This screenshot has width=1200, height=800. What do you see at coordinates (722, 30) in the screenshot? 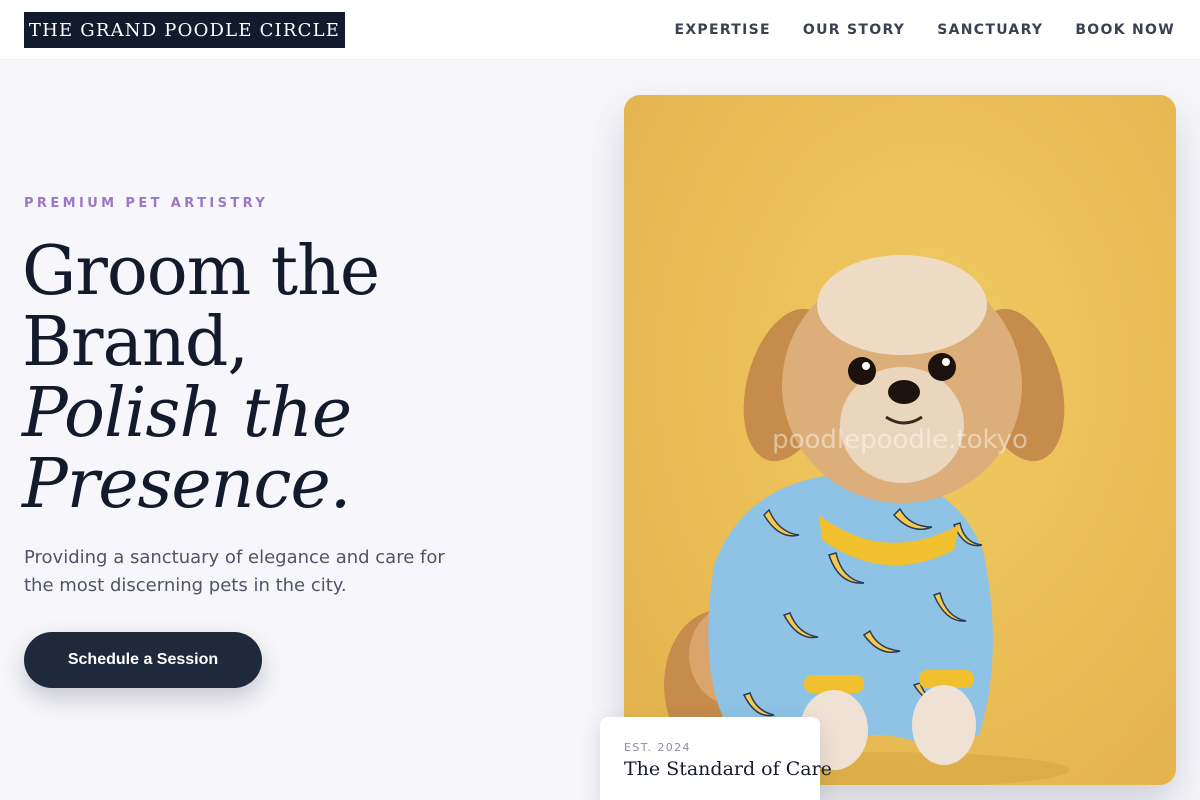
I see `nav-link-expertise: EXPERTISE` at bounding box center [722, 30].